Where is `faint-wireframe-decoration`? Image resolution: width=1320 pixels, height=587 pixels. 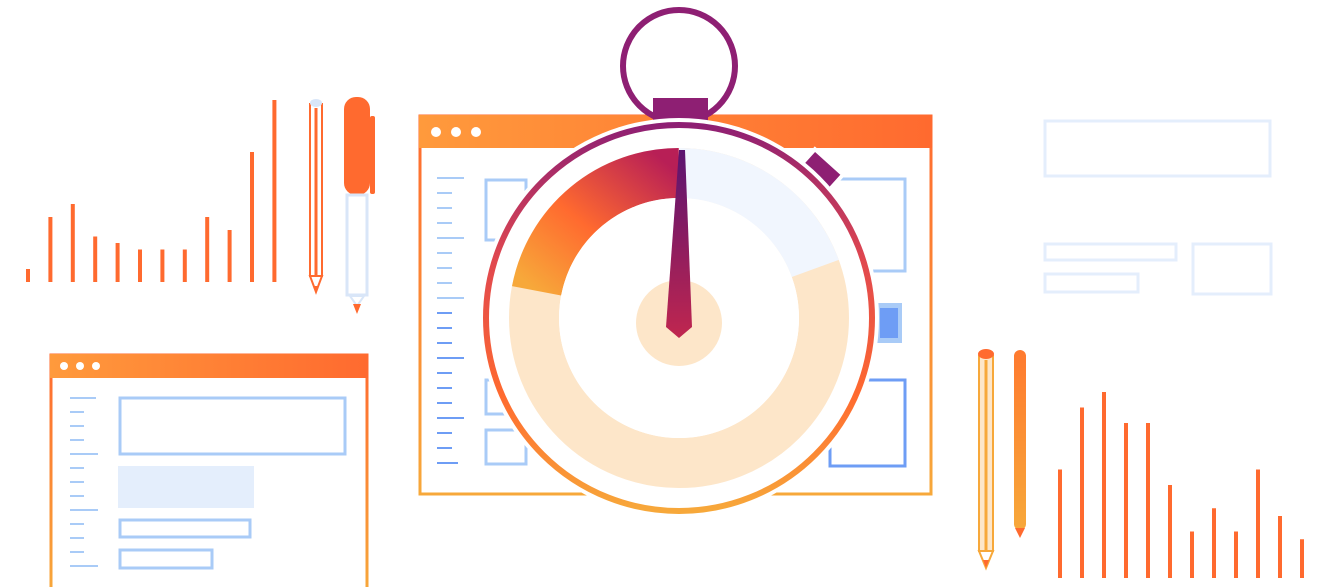
faint-wireframe-decoration is located at coordinates (1158, 207).